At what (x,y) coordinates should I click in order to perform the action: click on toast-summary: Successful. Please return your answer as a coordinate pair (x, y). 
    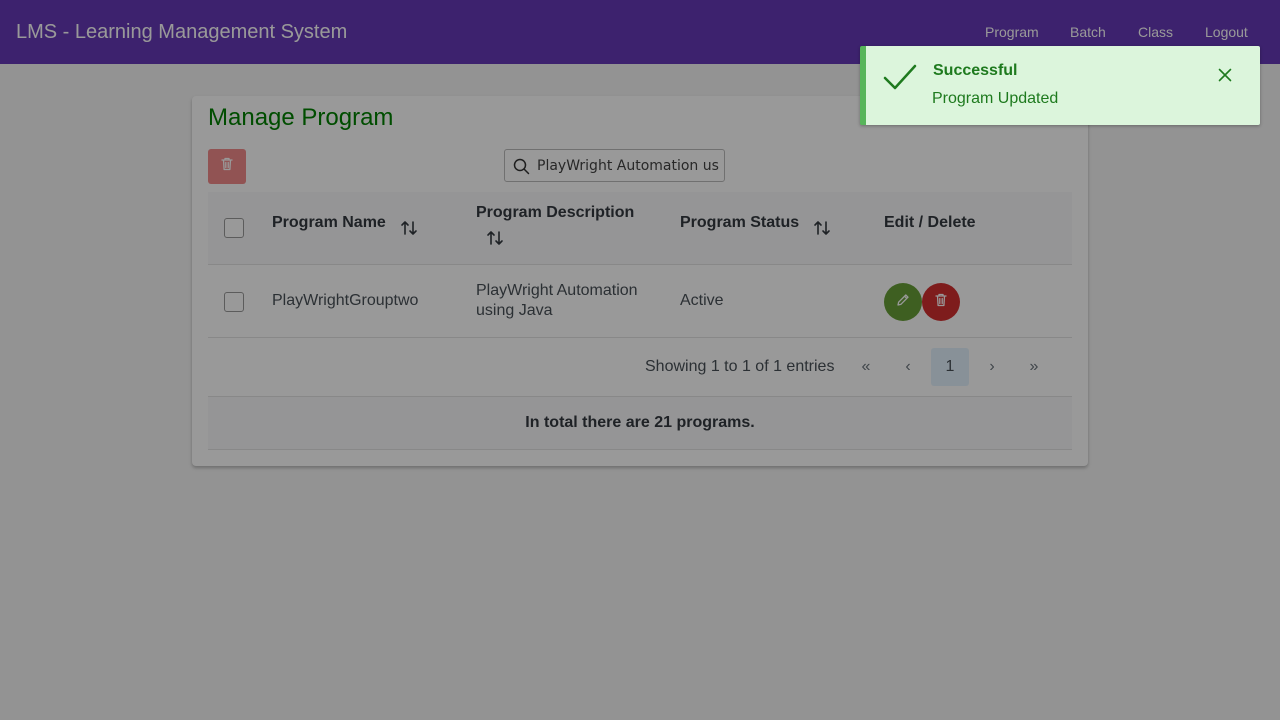
    Looking at the image, I should click on (975, 70).